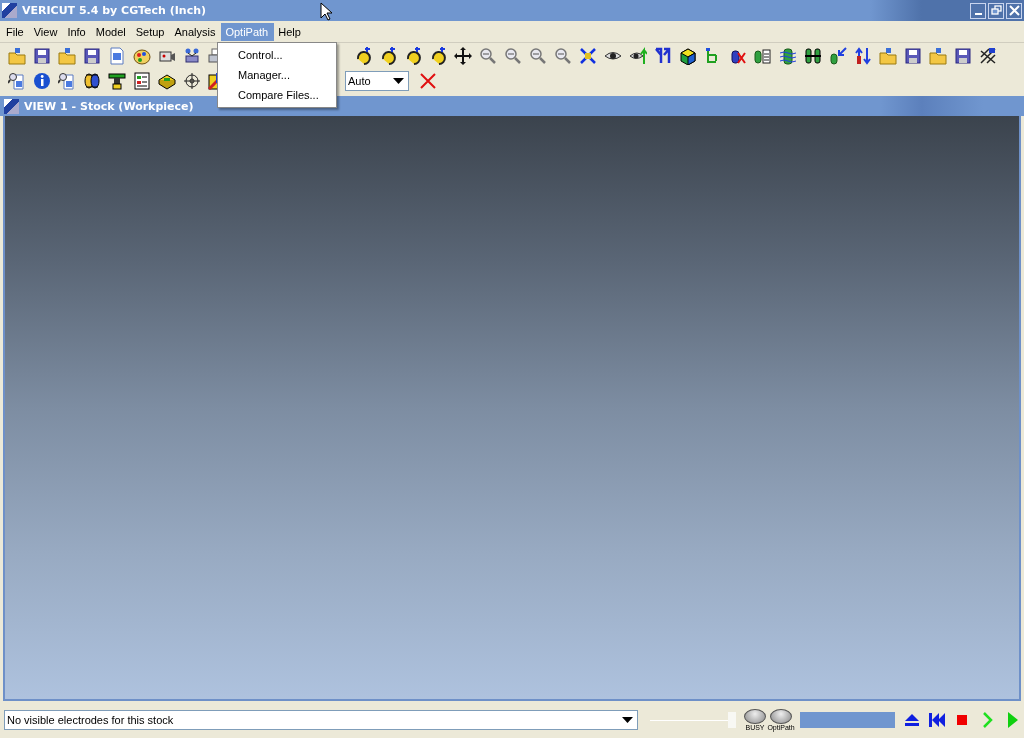 The width and height of the screenshot is (1024, 738). What do you see at coordinates (662, 55) in the screenshot?
I see `mirror-icon` at bounding box center [662, 55].